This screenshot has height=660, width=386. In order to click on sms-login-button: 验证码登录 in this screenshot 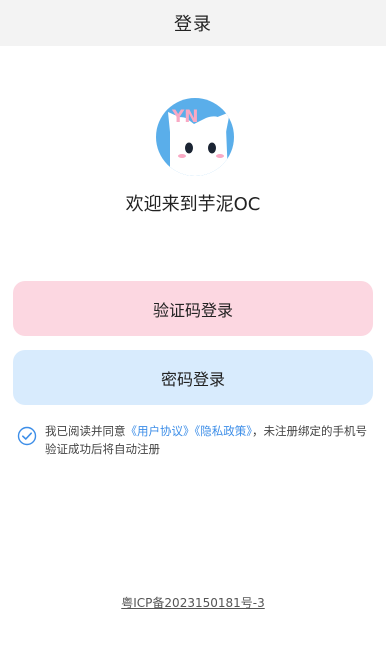, I will do `click(193, 308)`.